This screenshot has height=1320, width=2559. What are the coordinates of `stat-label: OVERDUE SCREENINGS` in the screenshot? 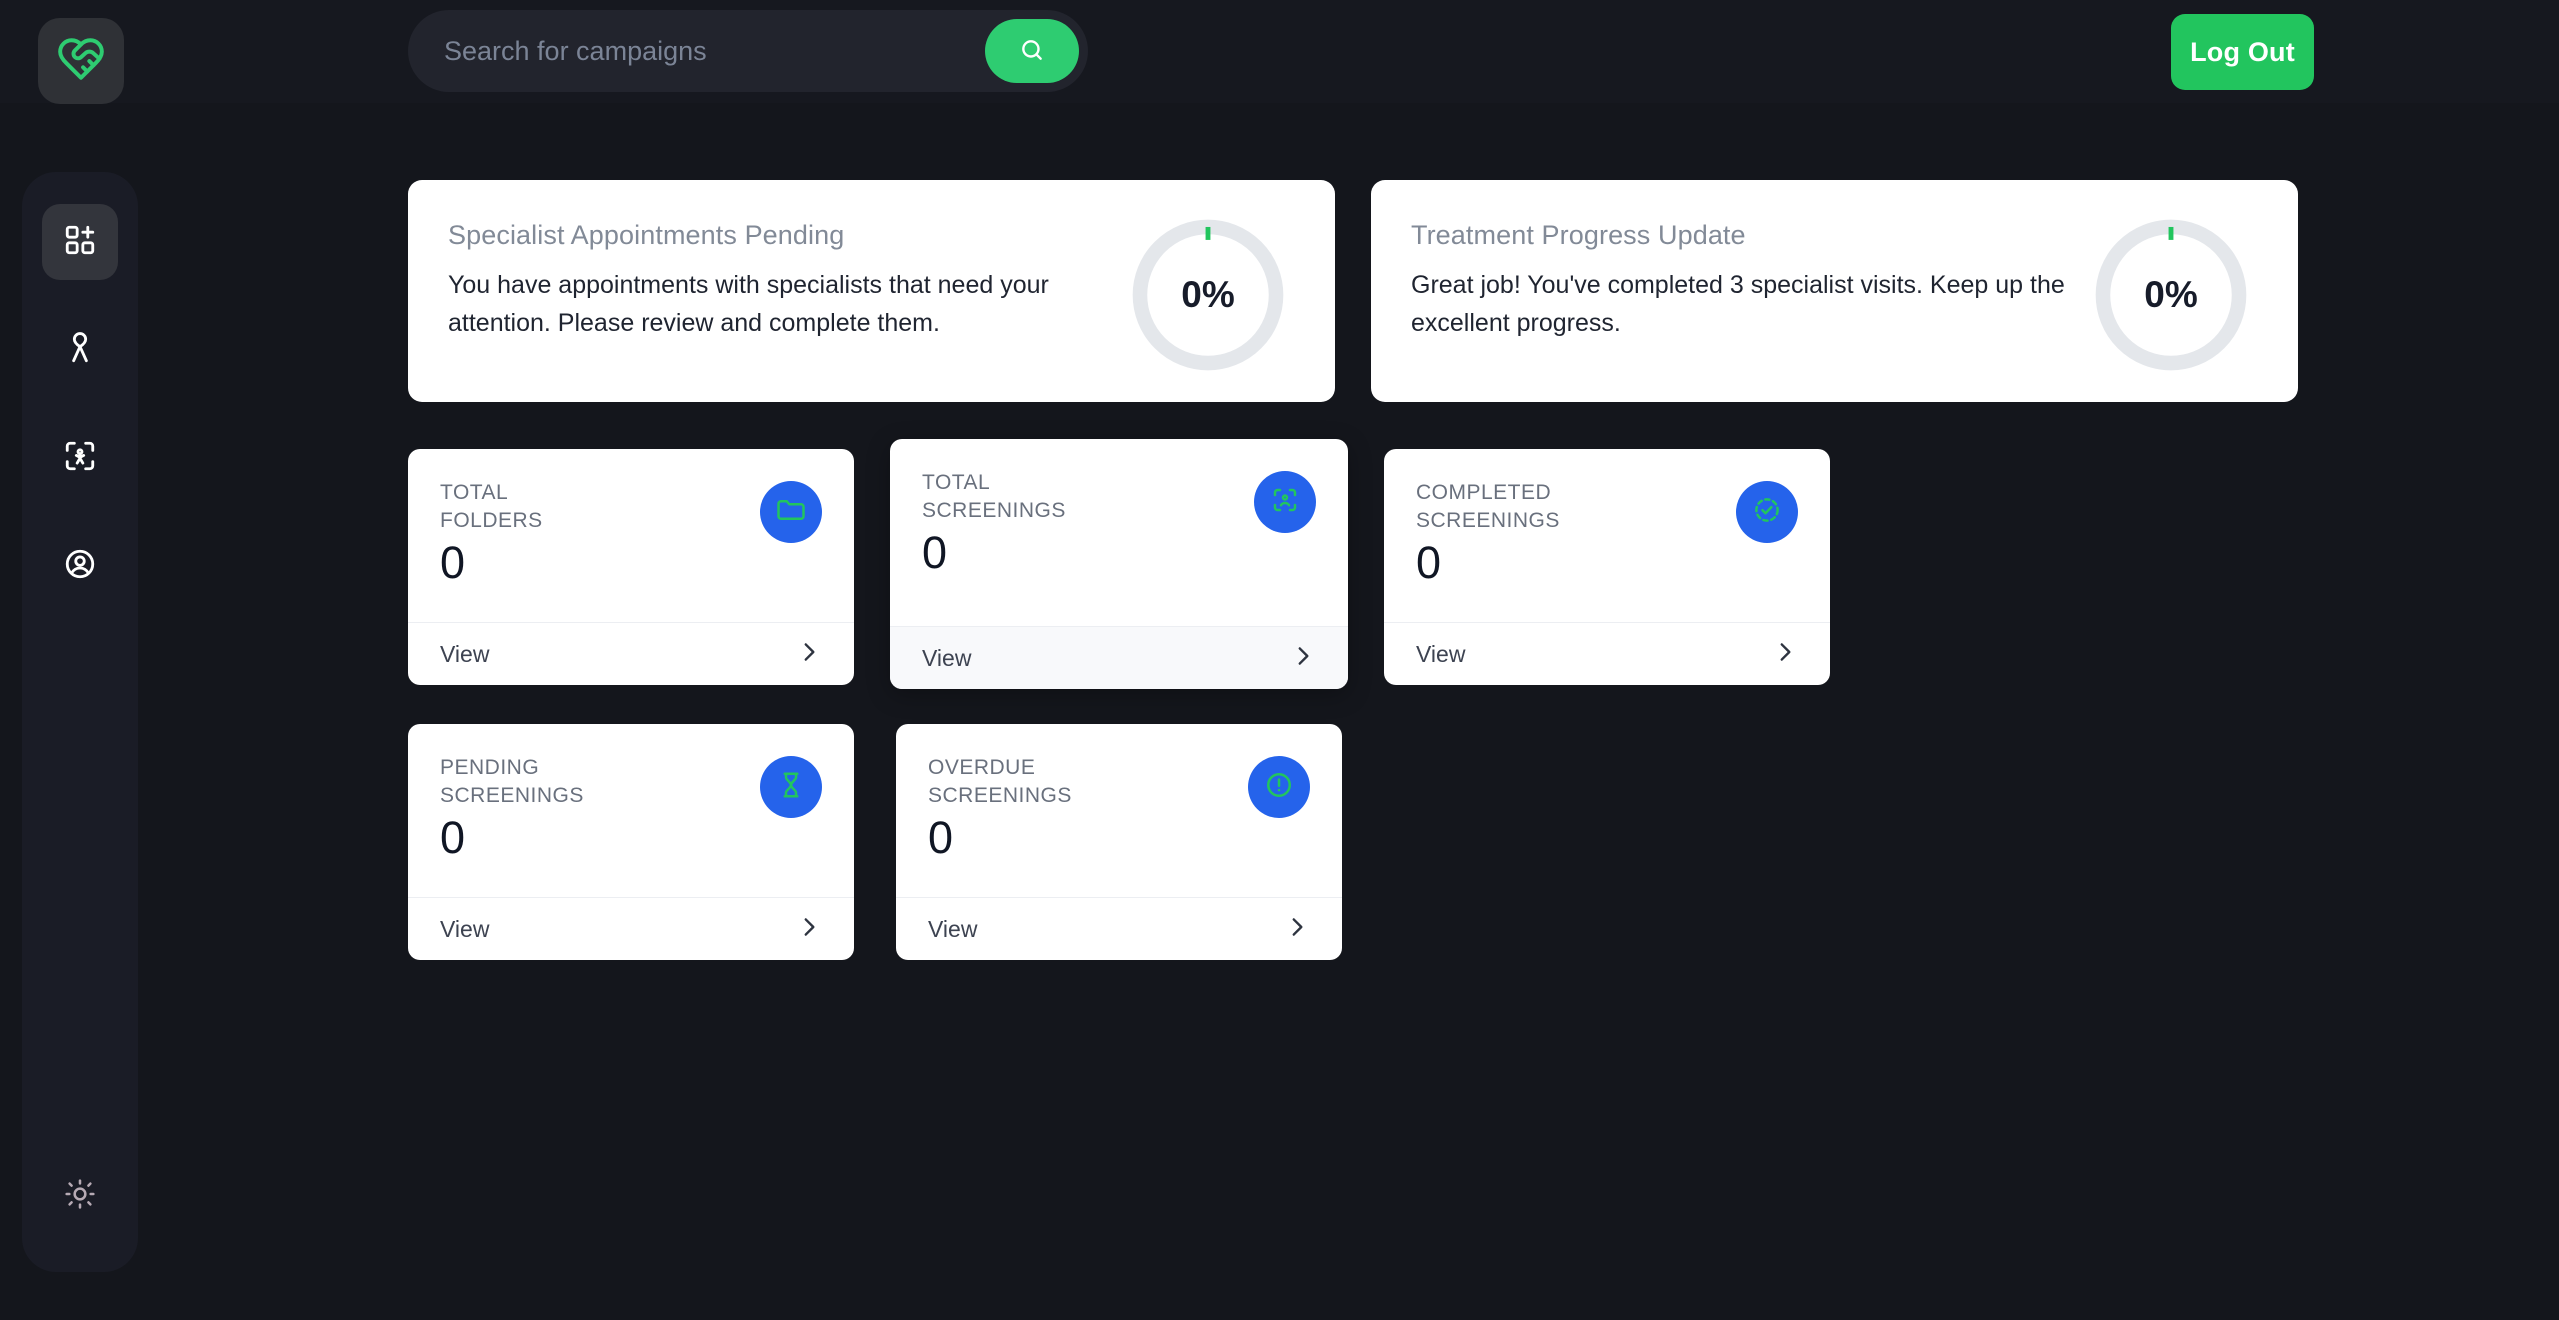 It's located at (1000, 781).